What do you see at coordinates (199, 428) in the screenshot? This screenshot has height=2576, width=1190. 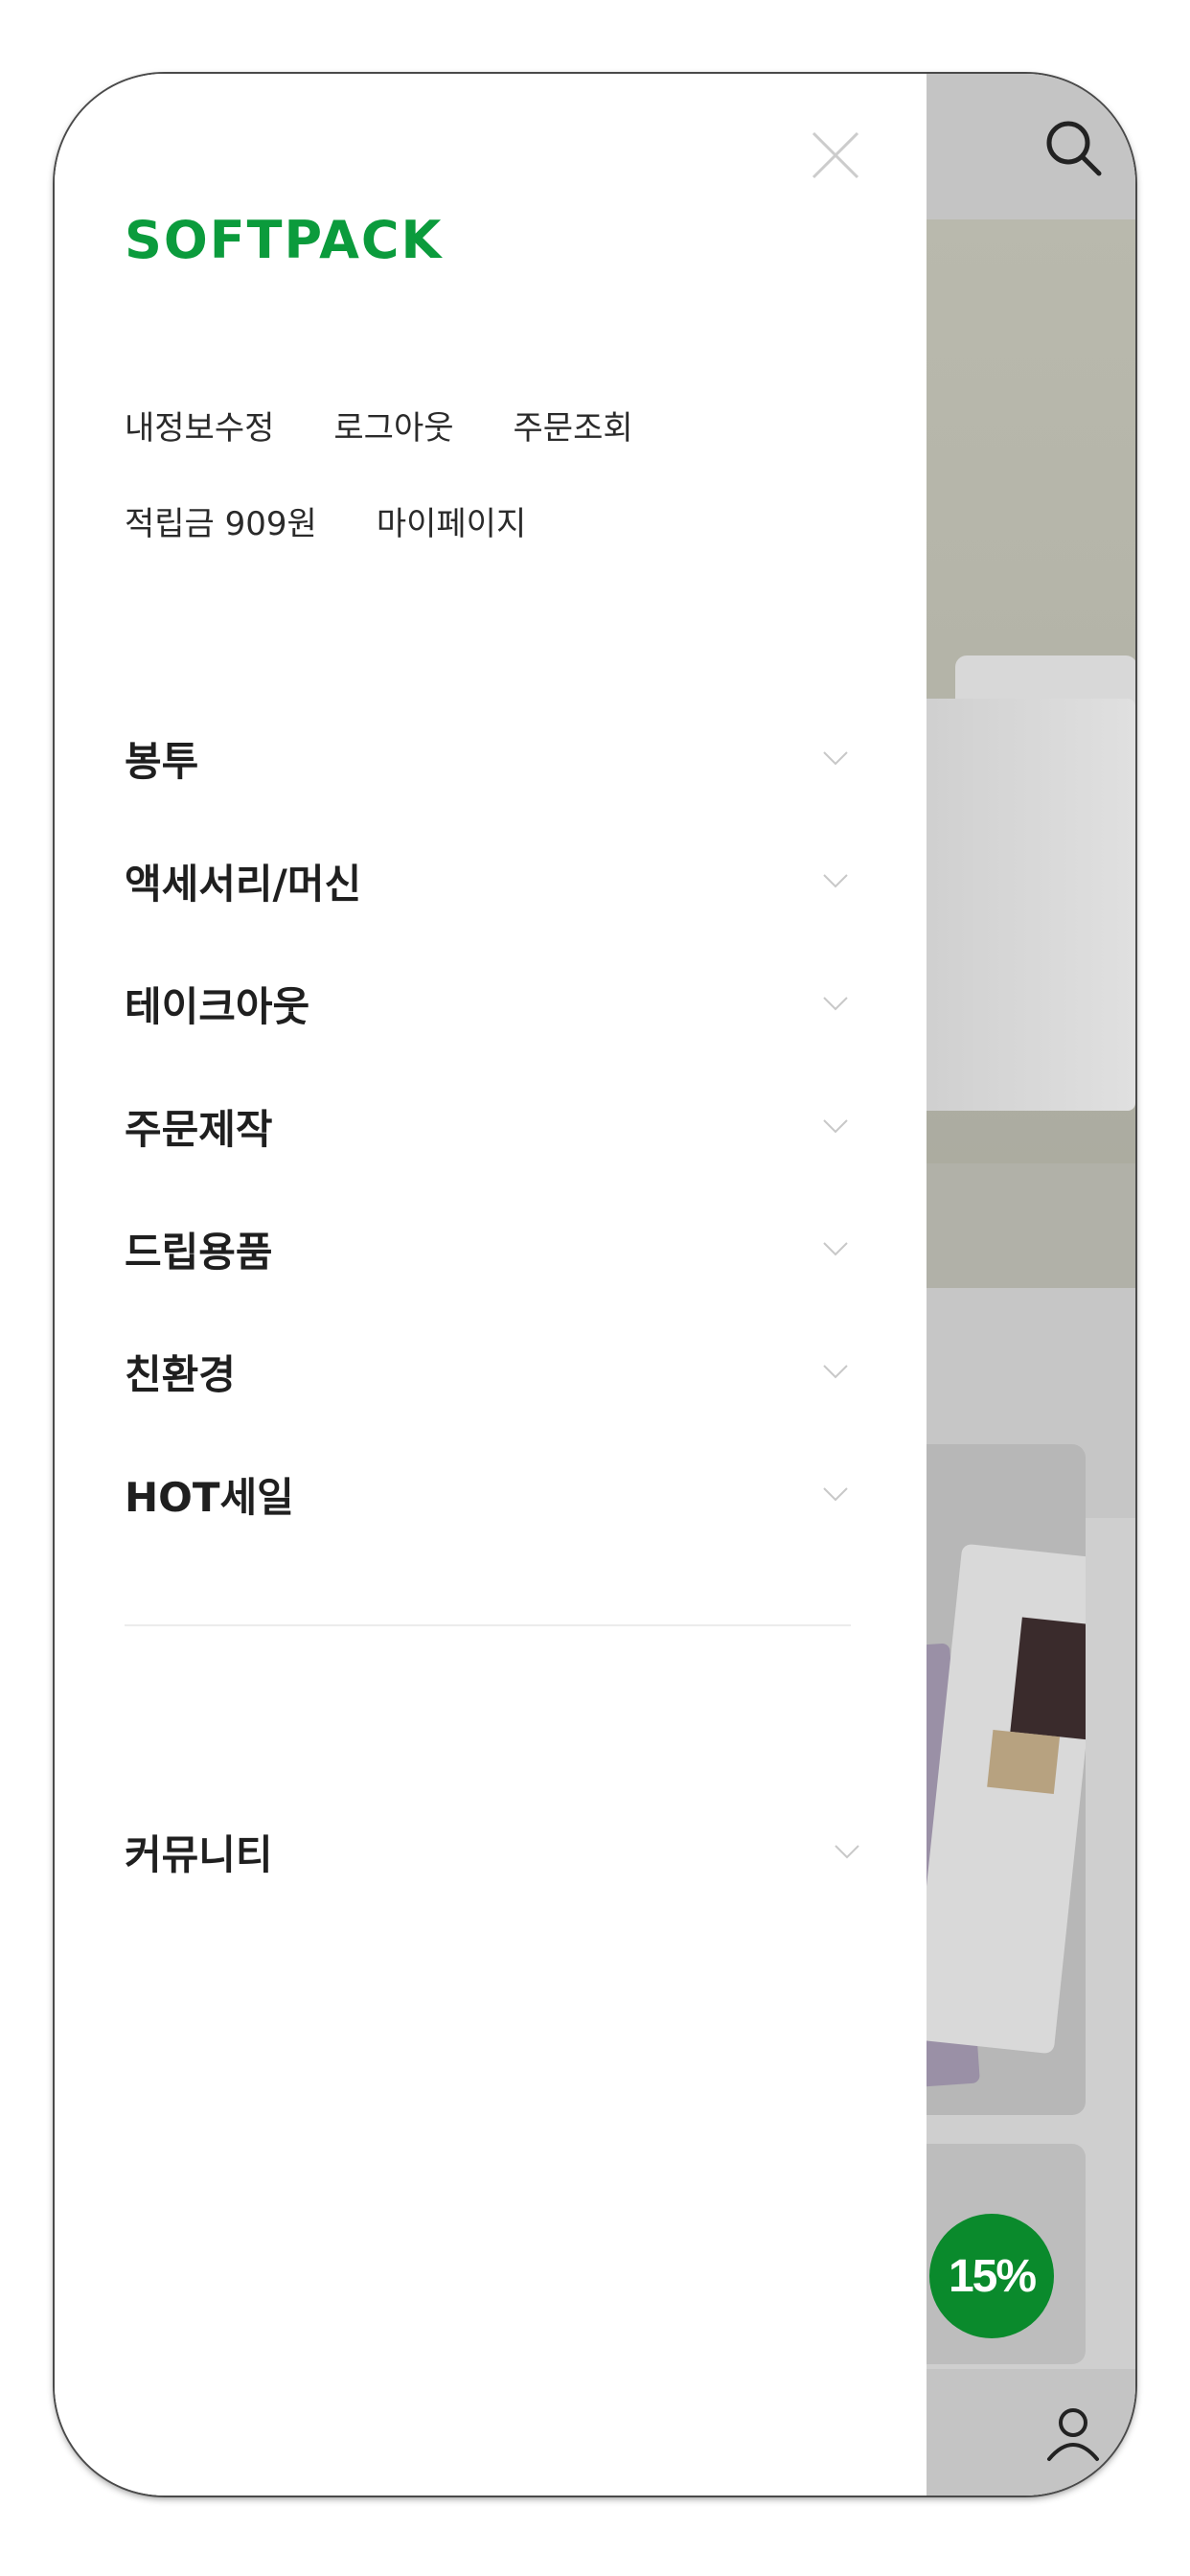 I see `edit-profile-link: 내정보수정` at bounding box center [199, 428].